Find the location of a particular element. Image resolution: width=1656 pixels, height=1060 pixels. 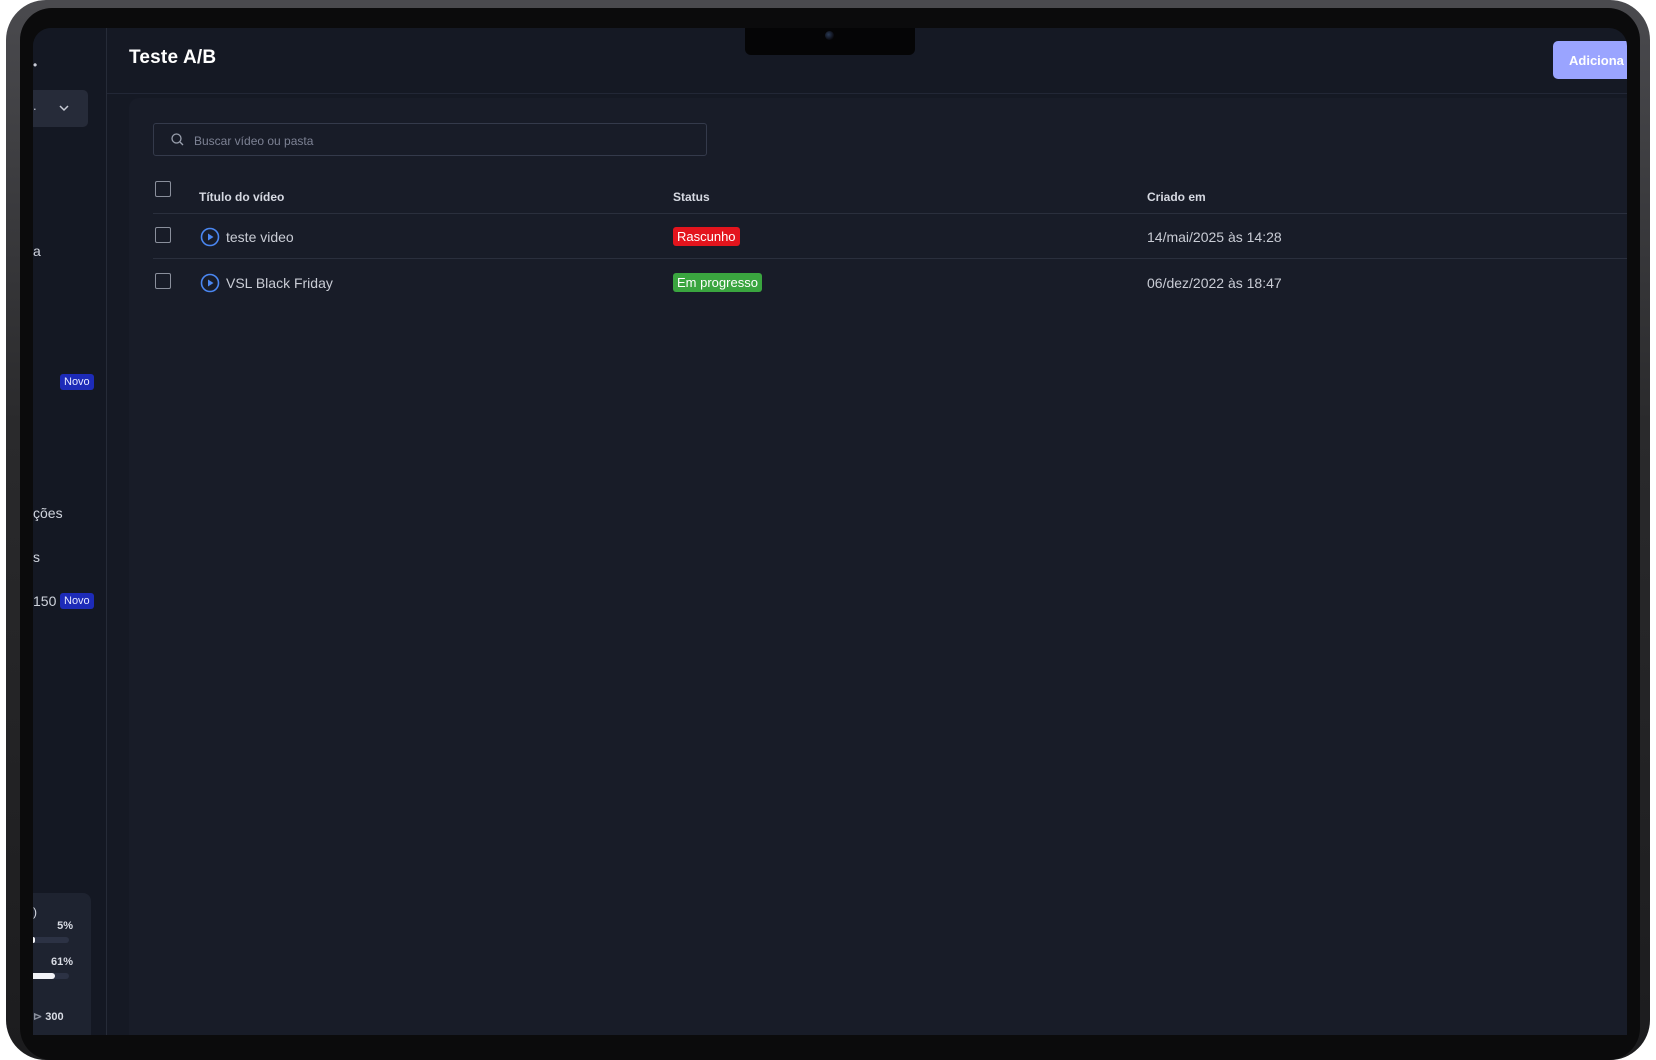

sidebar-item-coes: ções is located at coordinates (48, 513).